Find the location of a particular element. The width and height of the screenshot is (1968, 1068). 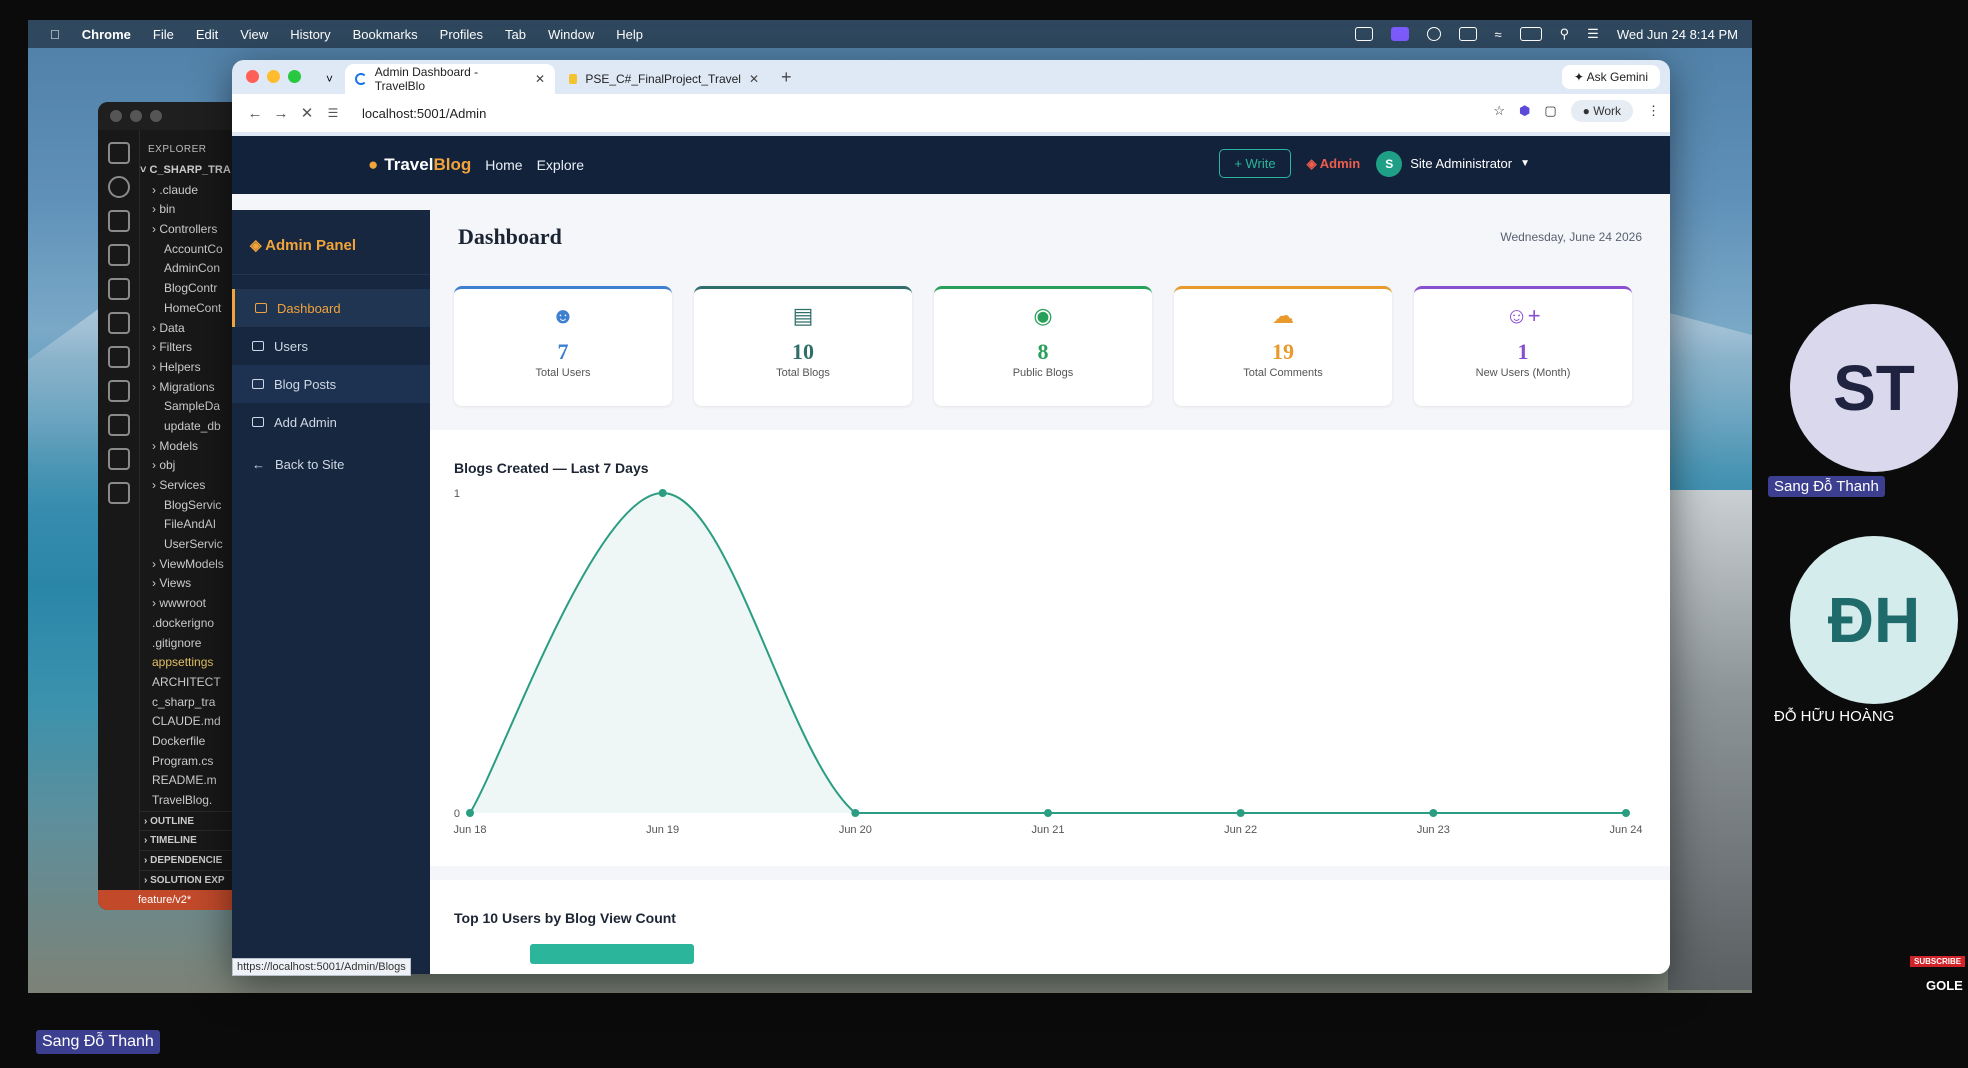

extensions-icon is located at coordinates (119, 289).